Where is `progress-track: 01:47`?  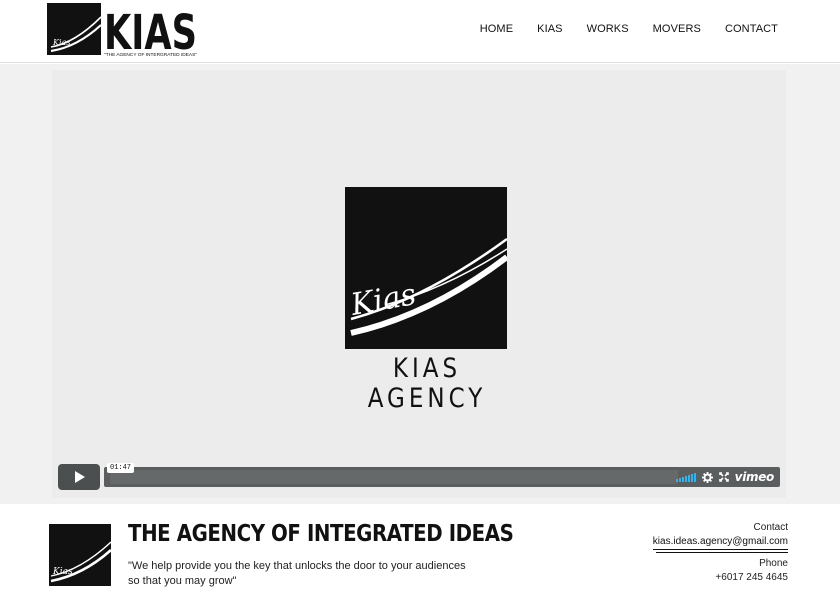
progress-track: 01:47 is located at coordinates (392, 473).